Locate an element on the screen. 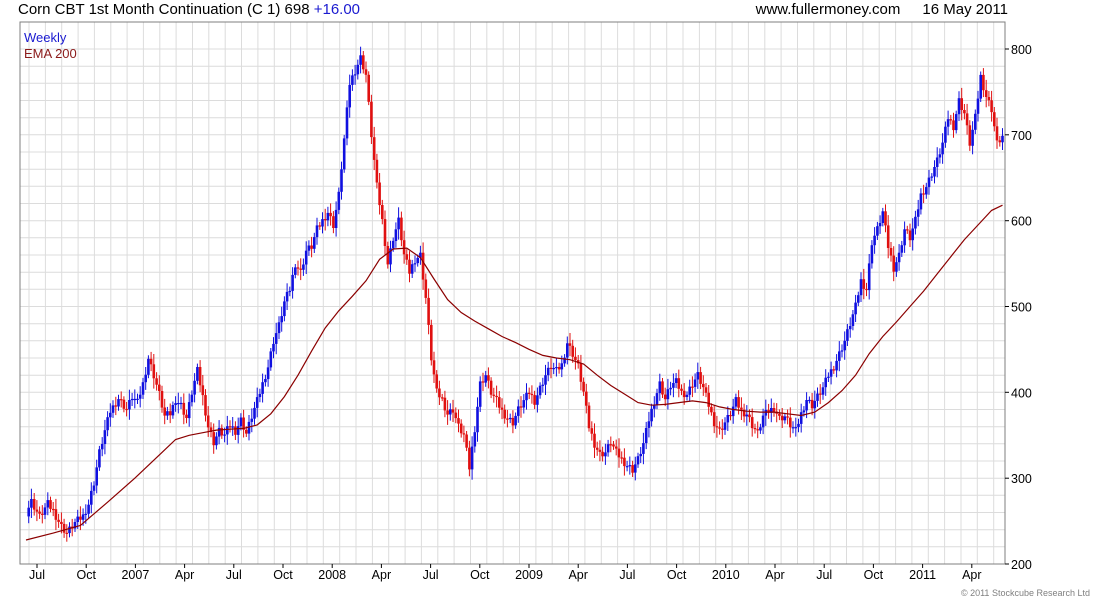  x-tick-label: Oct is located at coordinates (283, 575).